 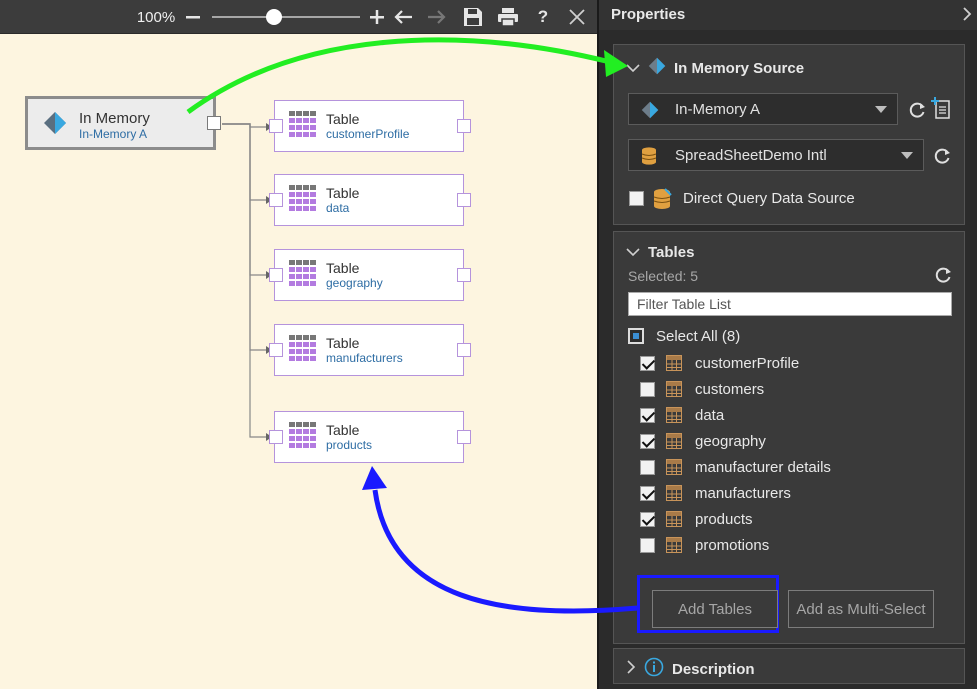 I want to click on table-list-label: promotions, so click(x=732, y=545).